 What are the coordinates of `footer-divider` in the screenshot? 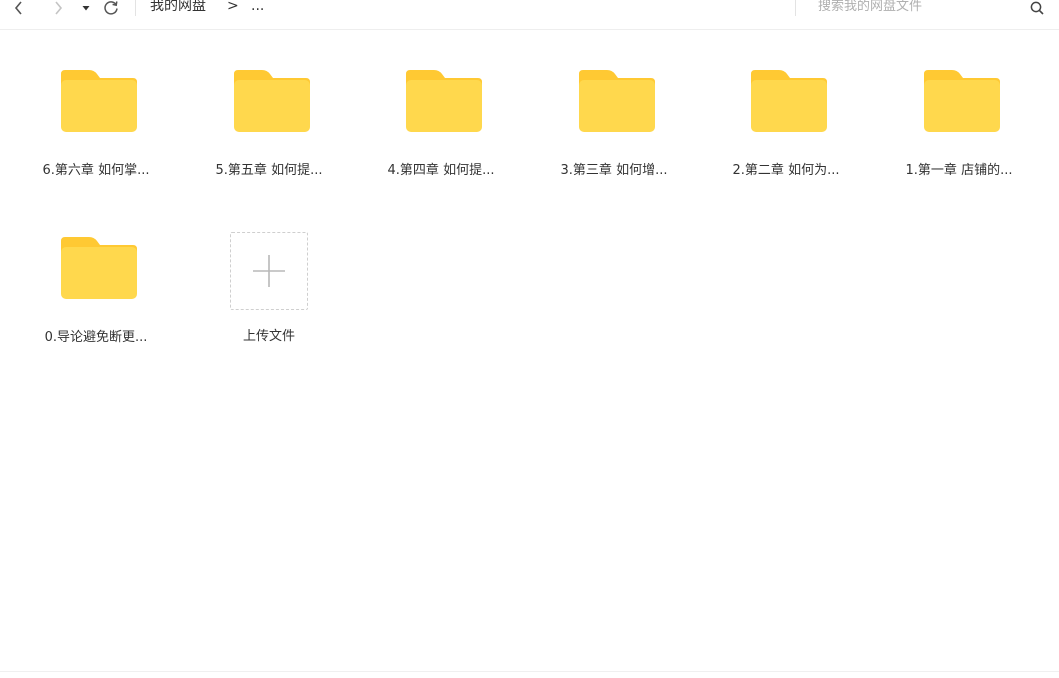 It's located at (529, 671).